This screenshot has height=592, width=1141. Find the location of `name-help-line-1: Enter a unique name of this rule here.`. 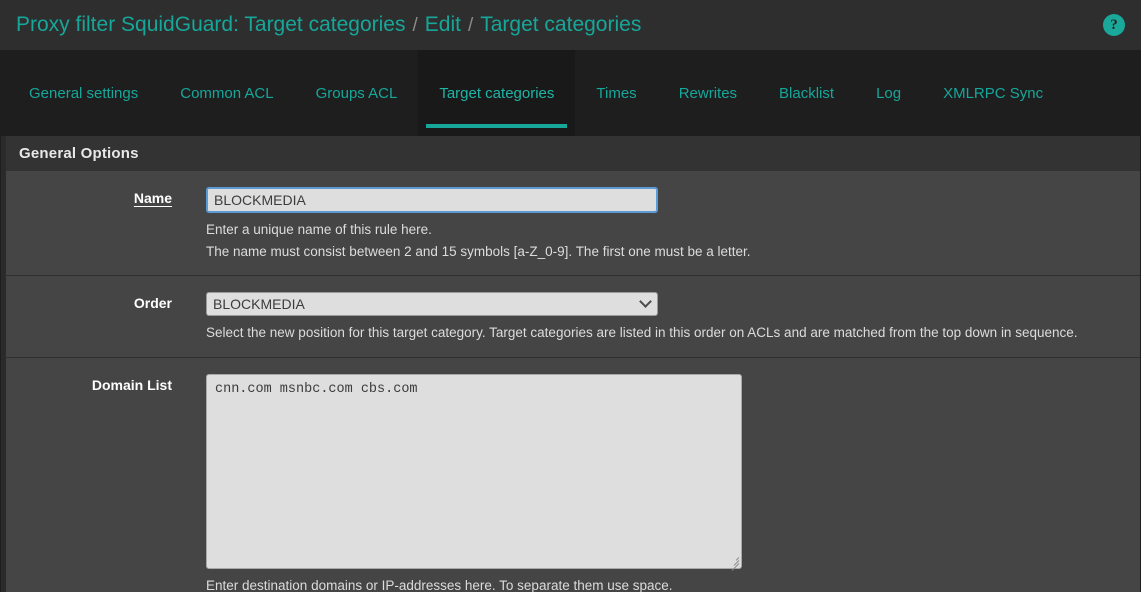

name-help-line-1: Enter a unique name of this rule here. is located at coordinates (319, 229).